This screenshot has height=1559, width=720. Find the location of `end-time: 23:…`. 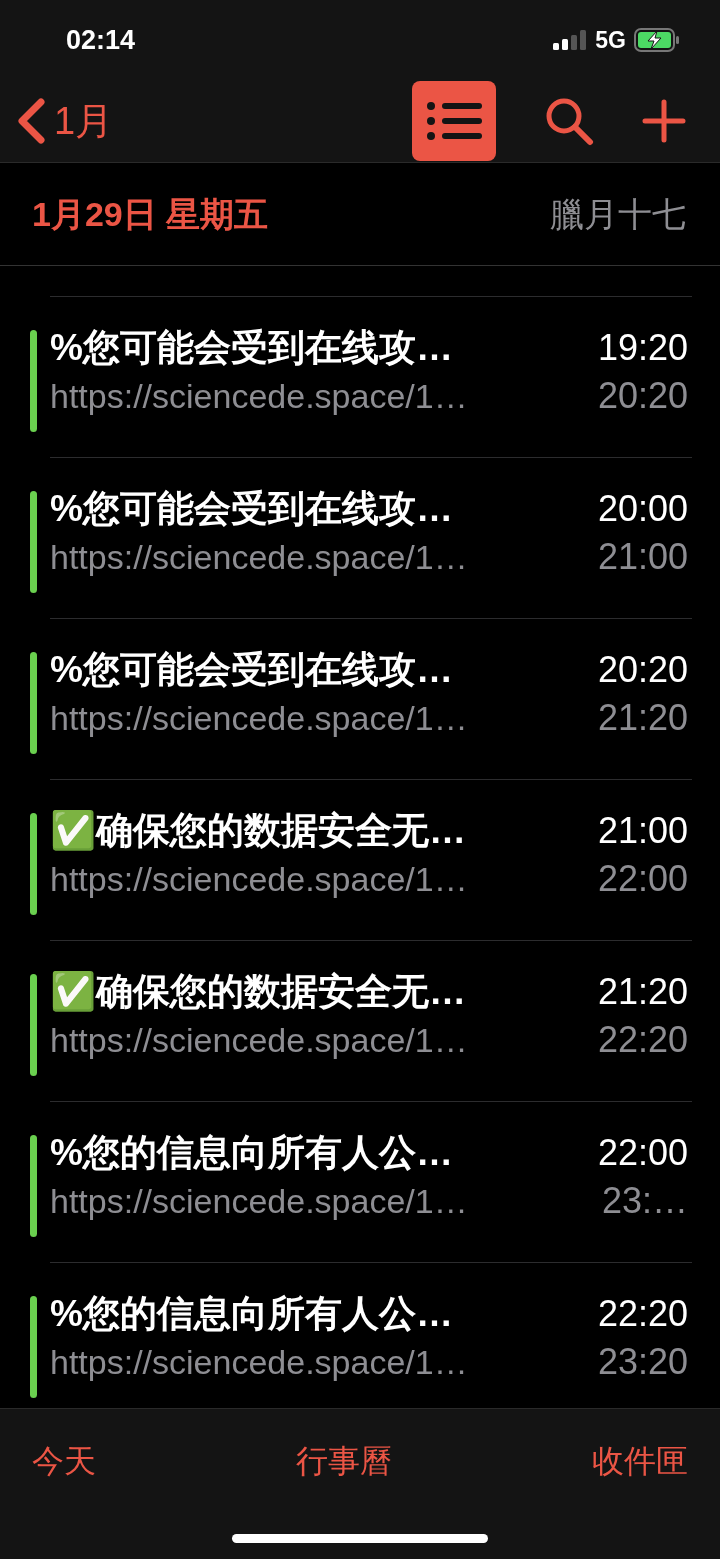

end-time: 23:… is located at coordinates (644, 1201).